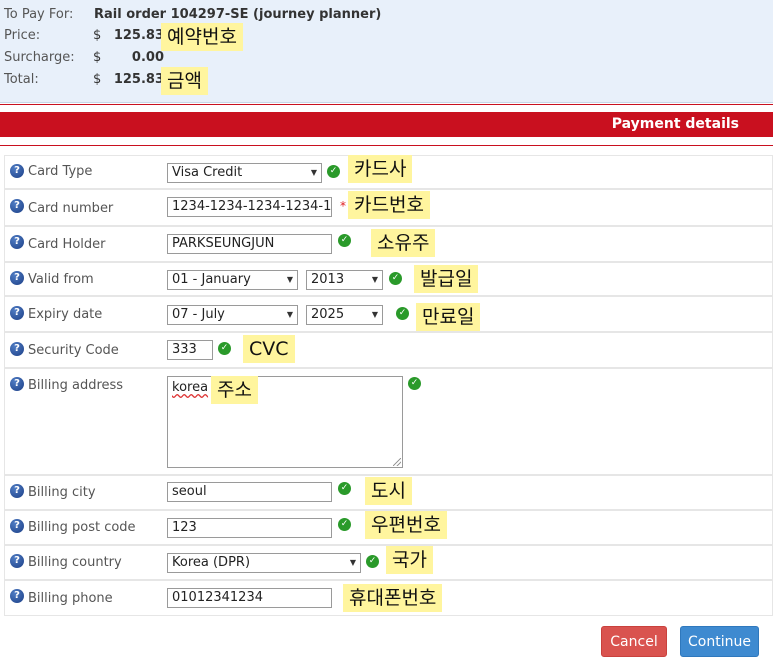 The height and width of the screenshot is (665, 773). I want to click on billing-post-code-annotation: 우편번호, so click(406, 525).